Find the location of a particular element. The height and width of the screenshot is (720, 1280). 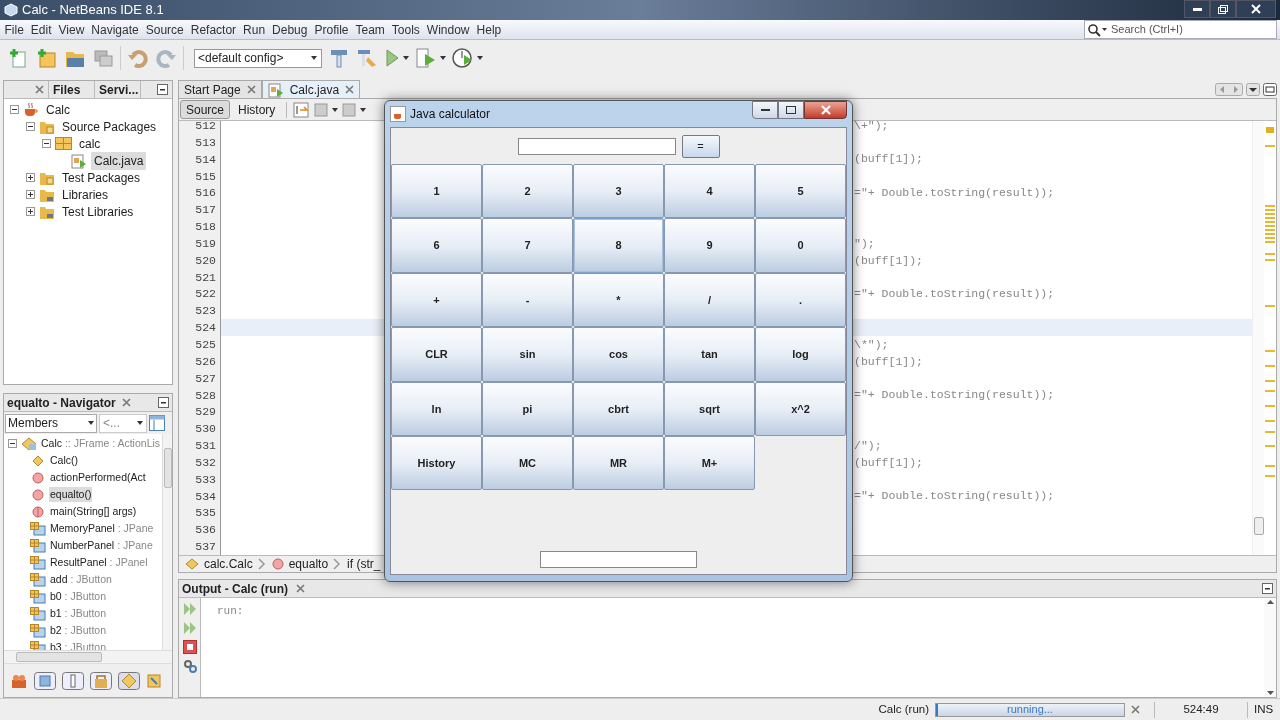

calculator-key: cbrt is located at coordinates (618, 408).